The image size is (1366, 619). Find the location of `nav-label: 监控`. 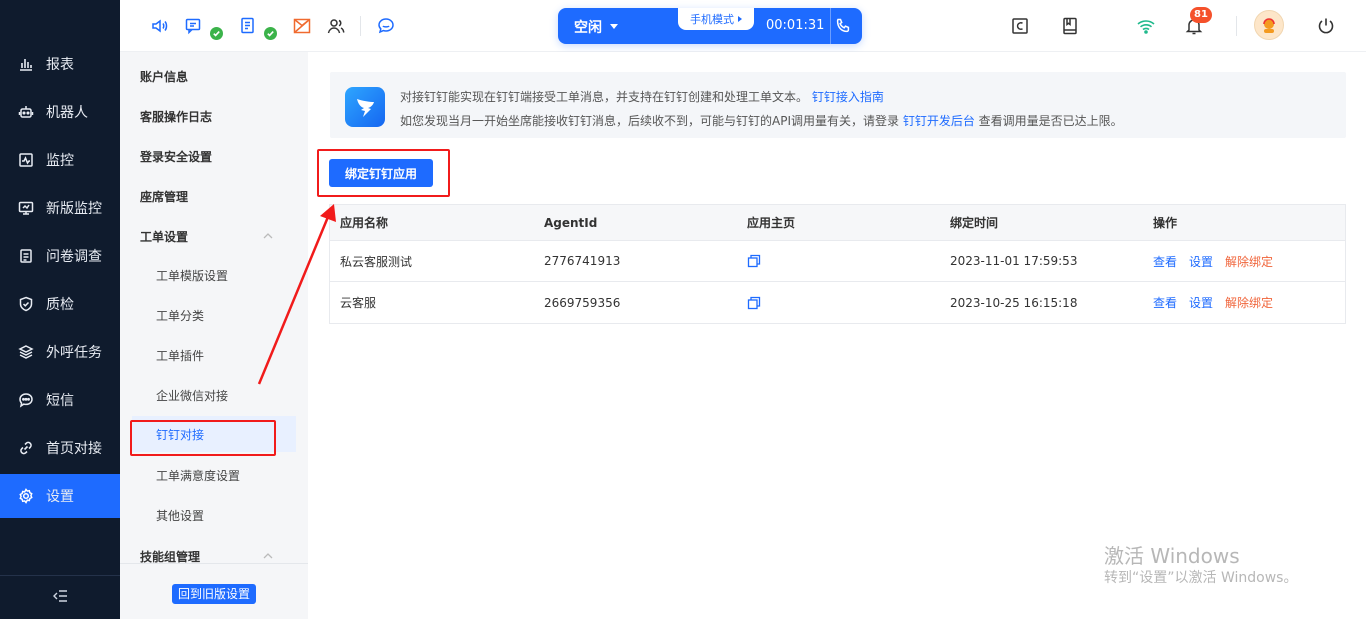

nav-label: 监控 is located at coordinates (60, 161).